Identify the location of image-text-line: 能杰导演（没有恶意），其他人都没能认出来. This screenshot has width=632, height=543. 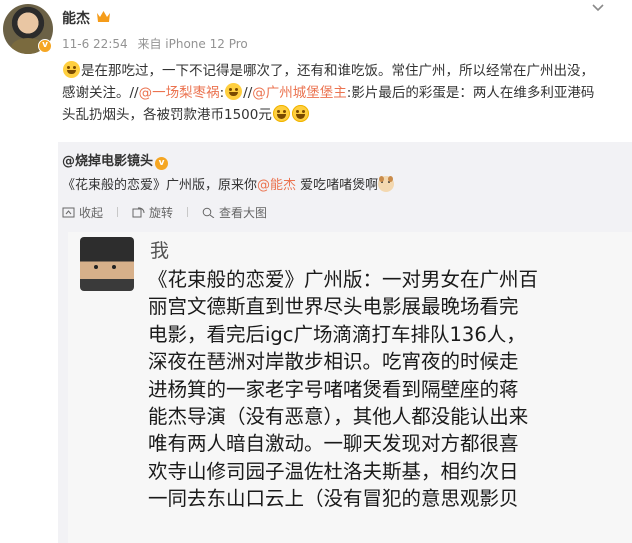
(338, 417).